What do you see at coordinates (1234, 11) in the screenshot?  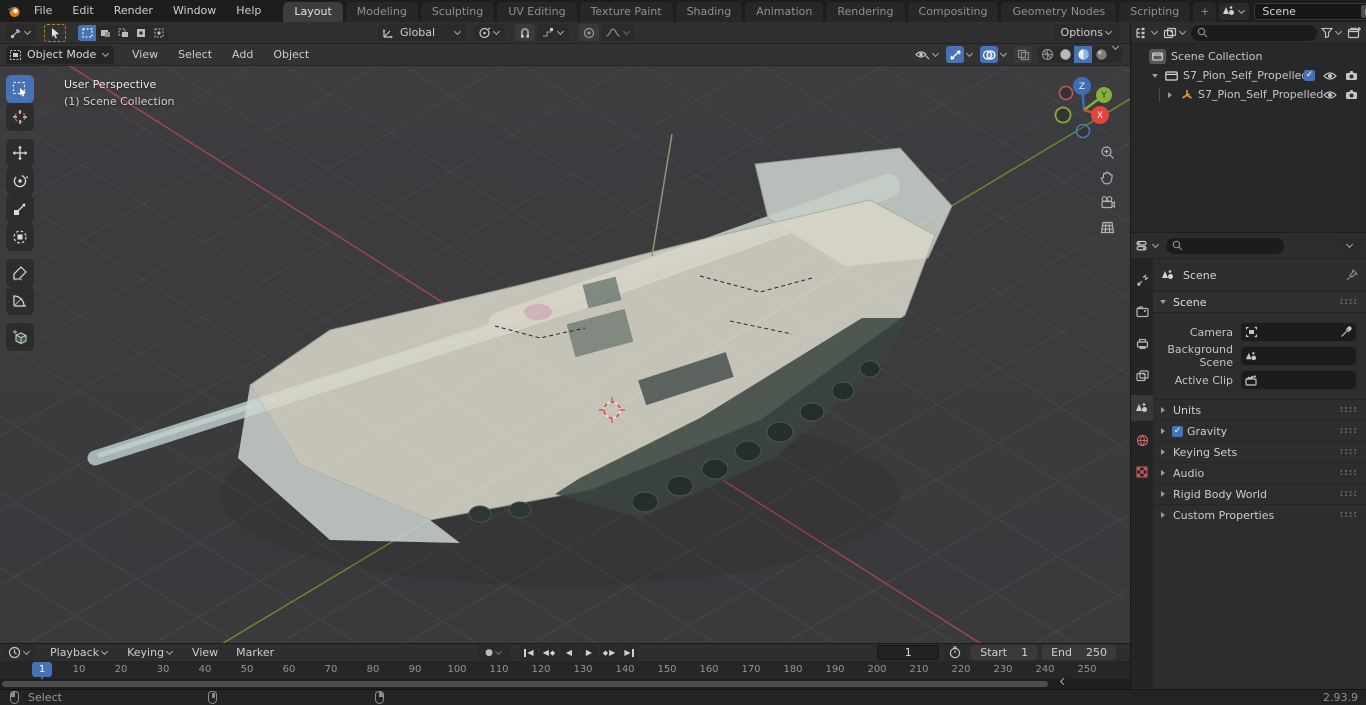 I see `scene-browse-button` at bounding box center [1234, 11].